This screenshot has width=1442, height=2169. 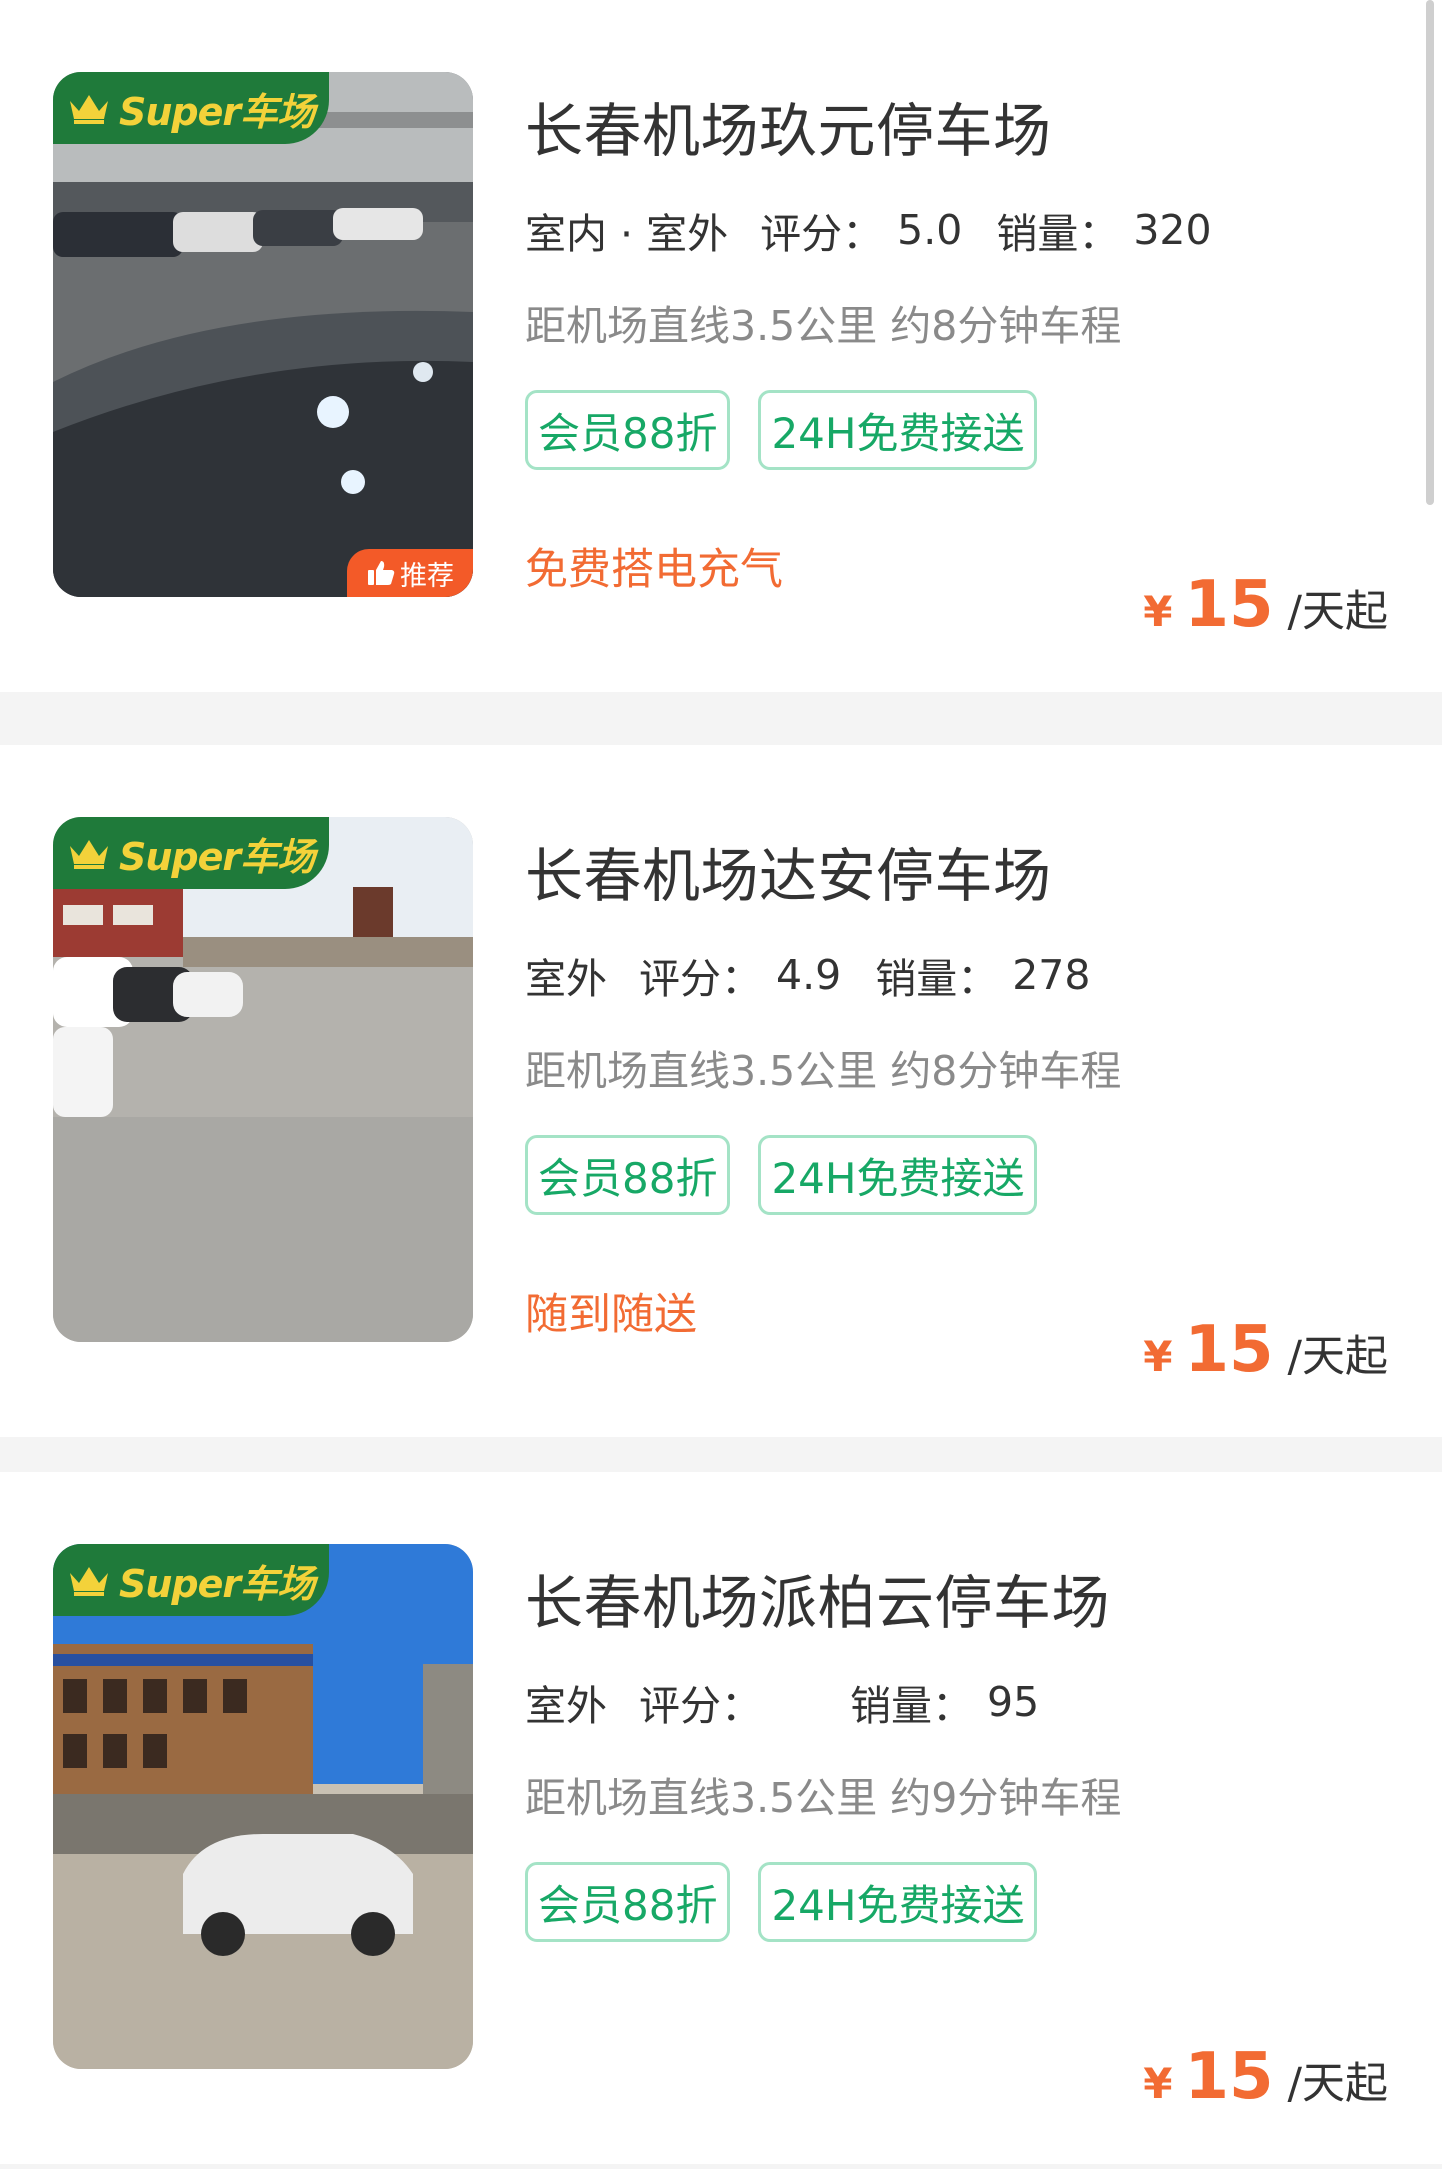 I want to click on service-highlight: 随到随送, so click(x=611, y=1315).